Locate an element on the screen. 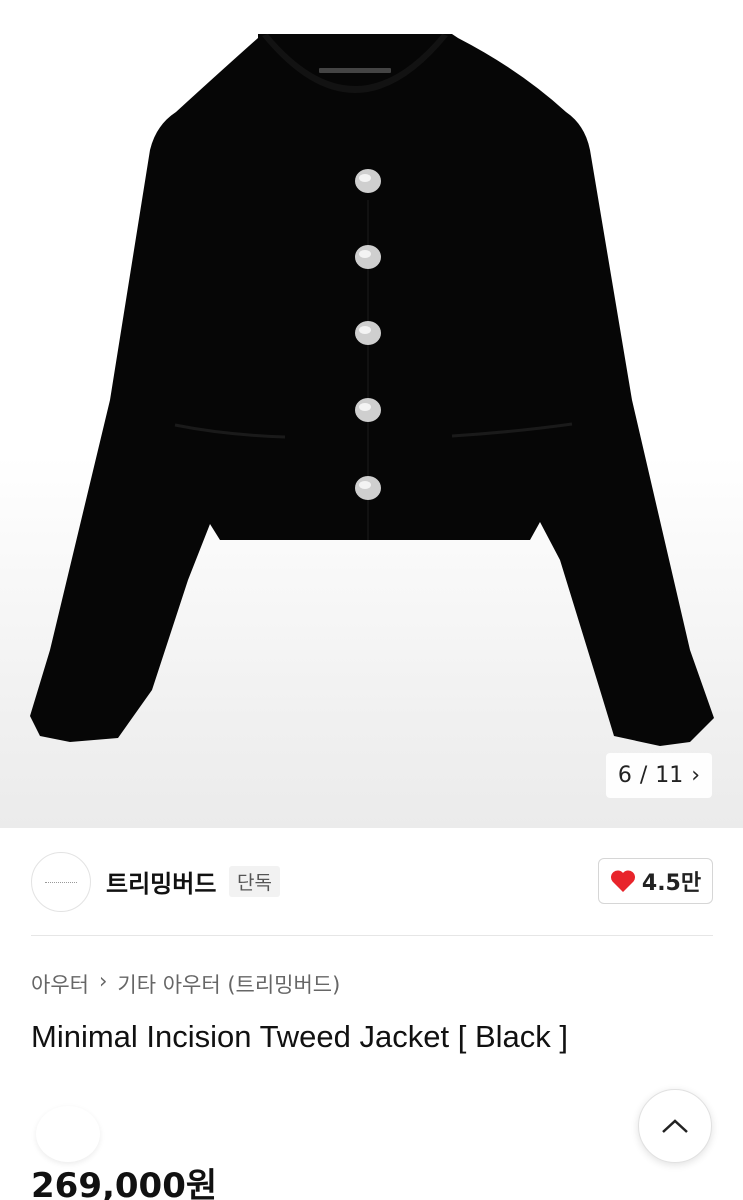  brand-logo-mark is located at coordinates (61, 882).